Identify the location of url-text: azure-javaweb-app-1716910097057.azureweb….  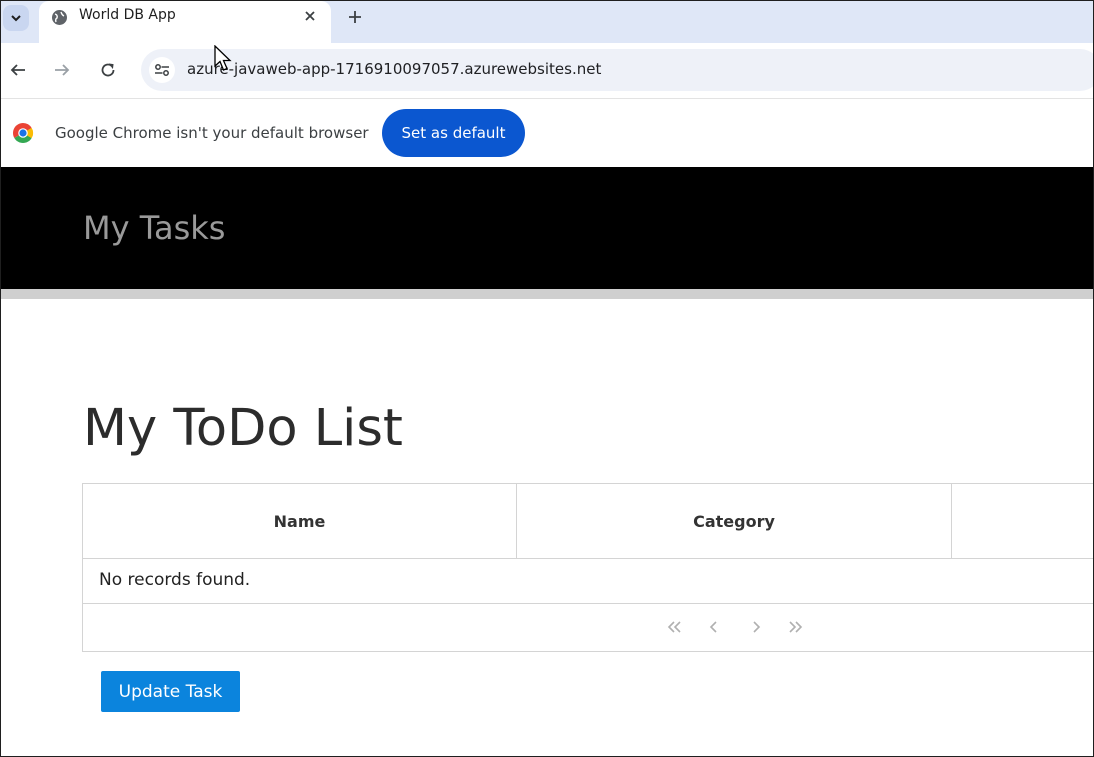
(394, 69).